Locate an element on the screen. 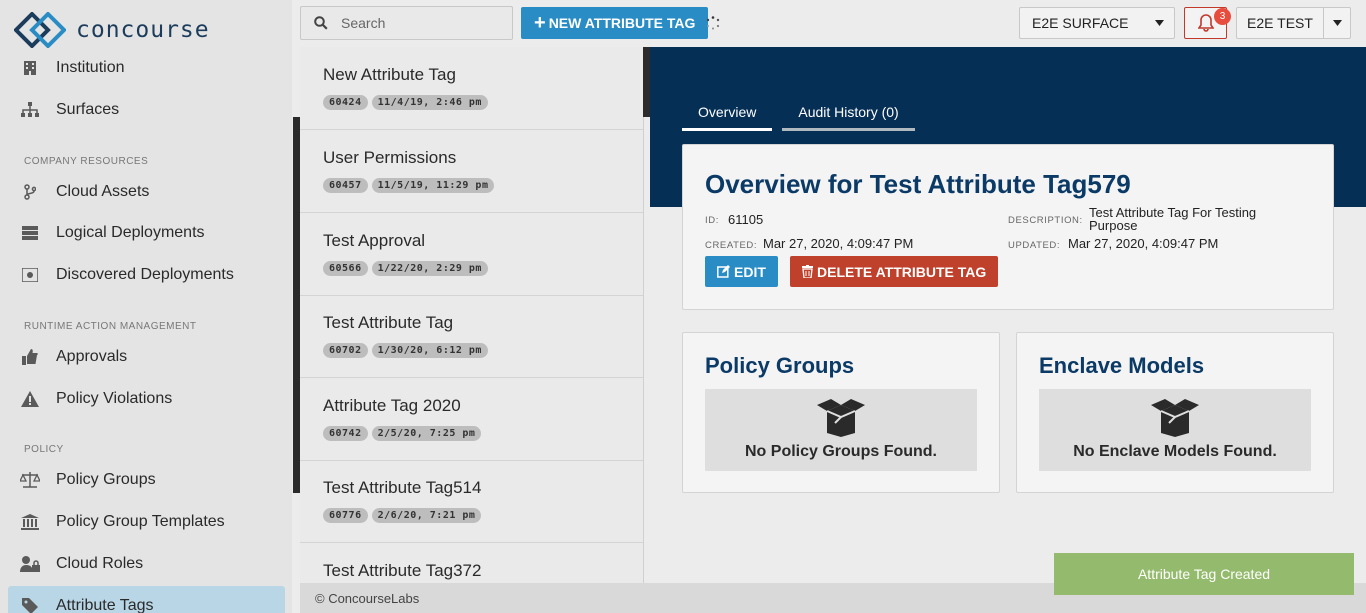 The width and height of the screenshot is (1366, 613). sidebar-item-label: Cloud Assets is located at coordinates (103, 191).